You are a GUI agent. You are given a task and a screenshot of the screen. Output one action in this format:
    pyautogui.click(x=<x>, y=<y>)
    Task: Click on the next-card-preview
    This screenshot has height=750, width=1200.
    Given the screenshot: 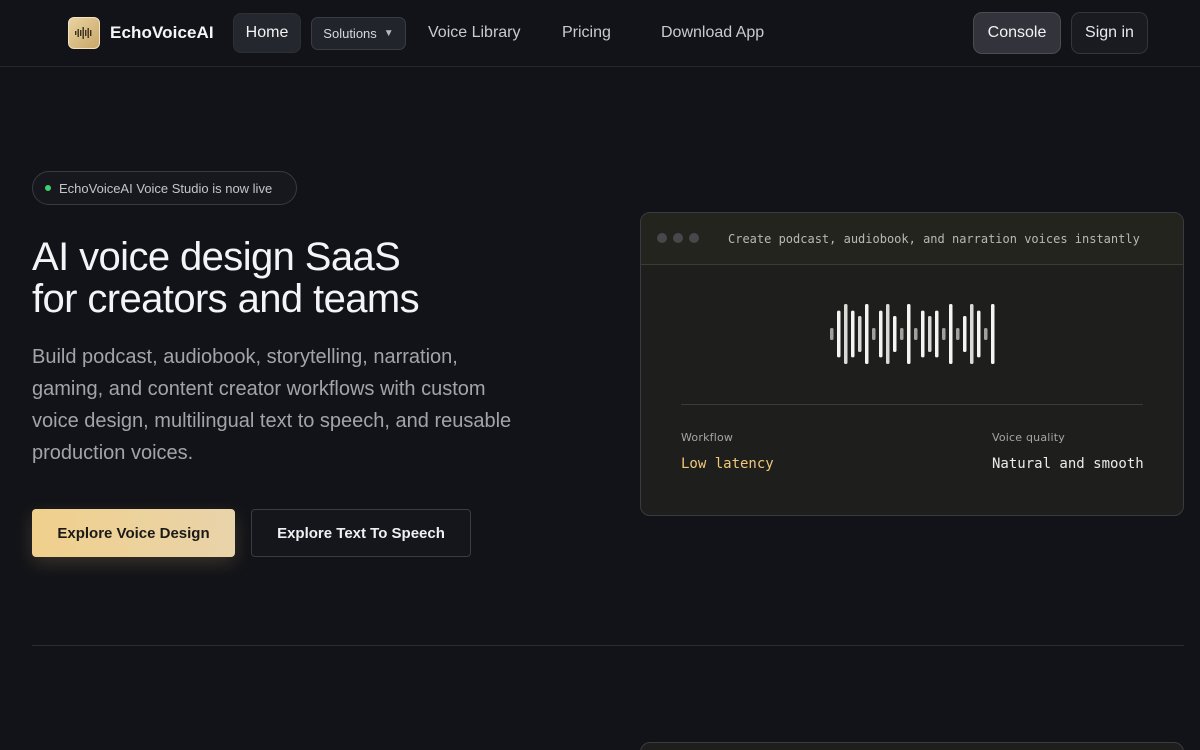 What is the action you would take?
    pyautogui.click(x=912, y=746)
    